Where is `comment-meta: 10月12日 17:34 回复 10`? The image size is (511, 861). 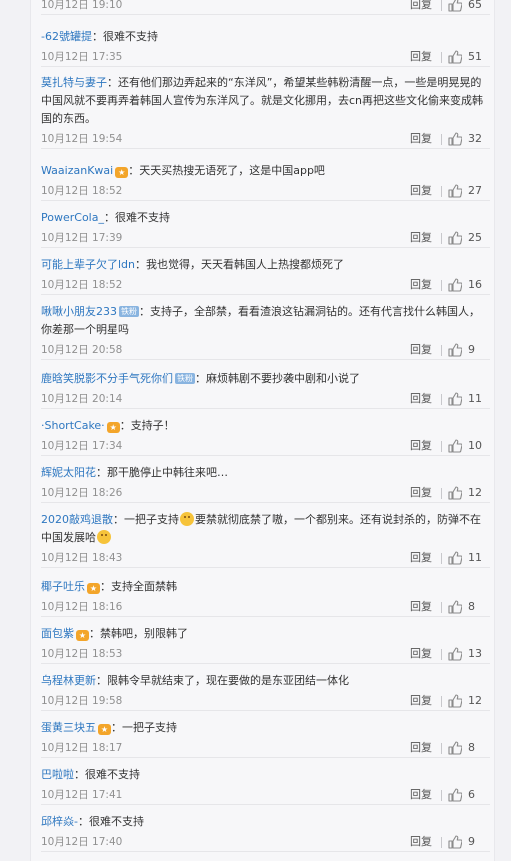 comment-meta: 10月12日 17:34 回复 10 is located at coordinates (265, 446).